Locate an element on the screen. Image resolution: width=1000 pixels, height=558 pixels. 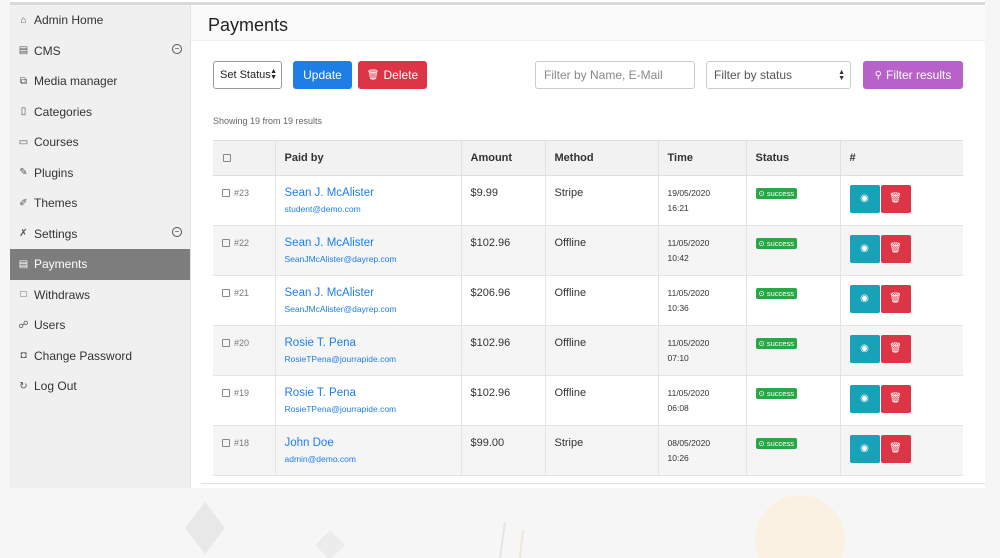
set-status-select: Set Status ▲ ▼ is located at coordinates (247, 75).